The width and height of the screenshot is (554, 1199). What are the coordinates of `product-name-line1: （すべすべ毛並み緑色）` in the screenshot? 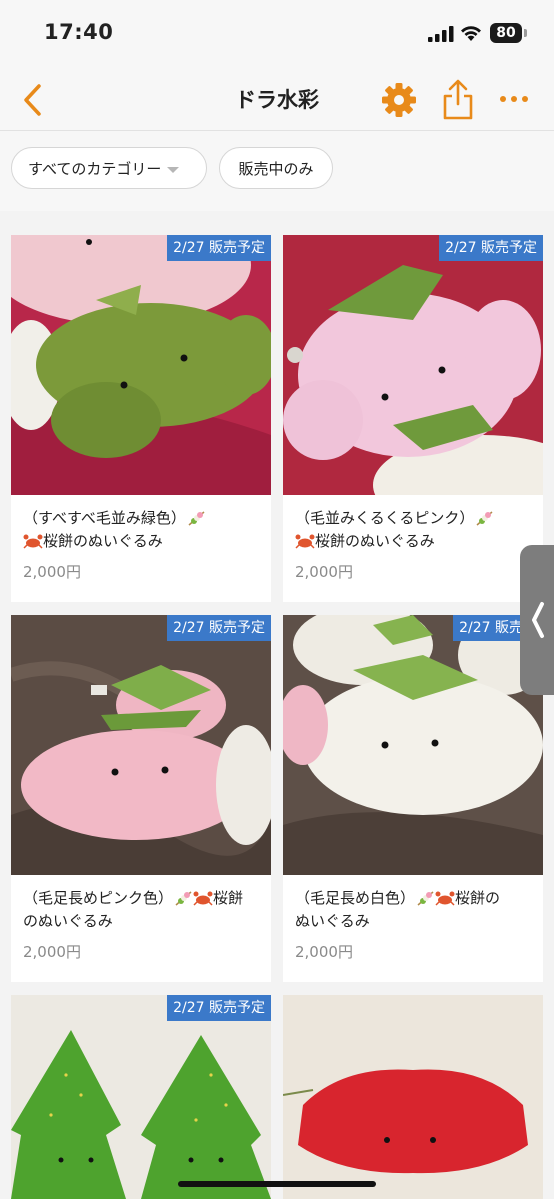 It's located at (104, 518).